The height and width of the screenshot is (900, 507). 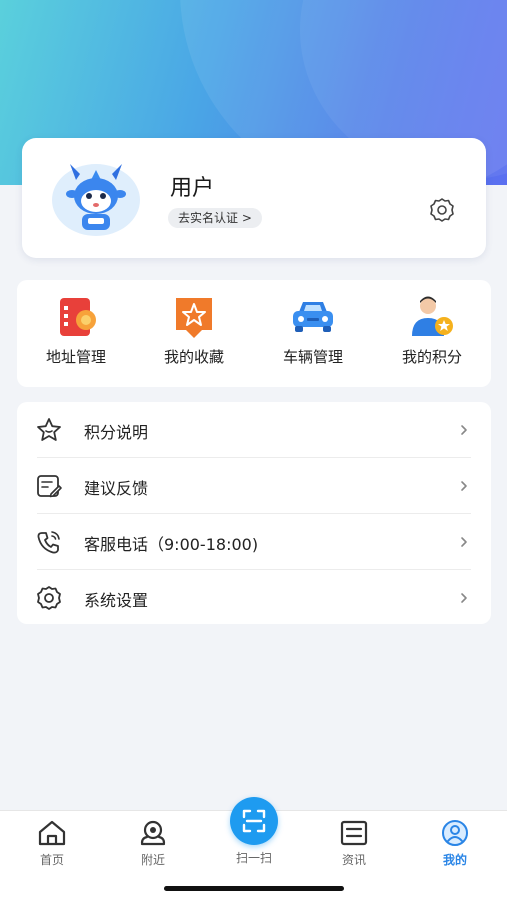 I want to click on scan-button, so click(x=254, y=821).